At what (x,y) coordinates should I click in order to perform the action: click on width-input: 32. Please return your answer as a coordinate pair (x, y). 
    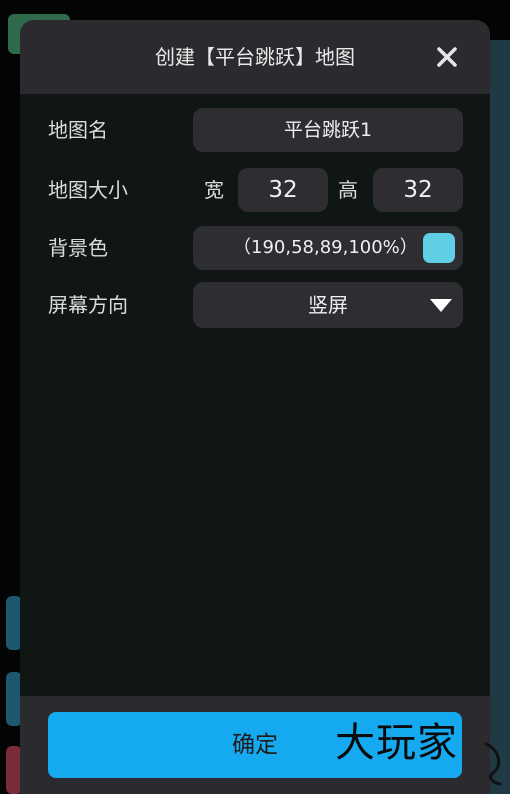
    Looking at the image, I should click on (283, 190).